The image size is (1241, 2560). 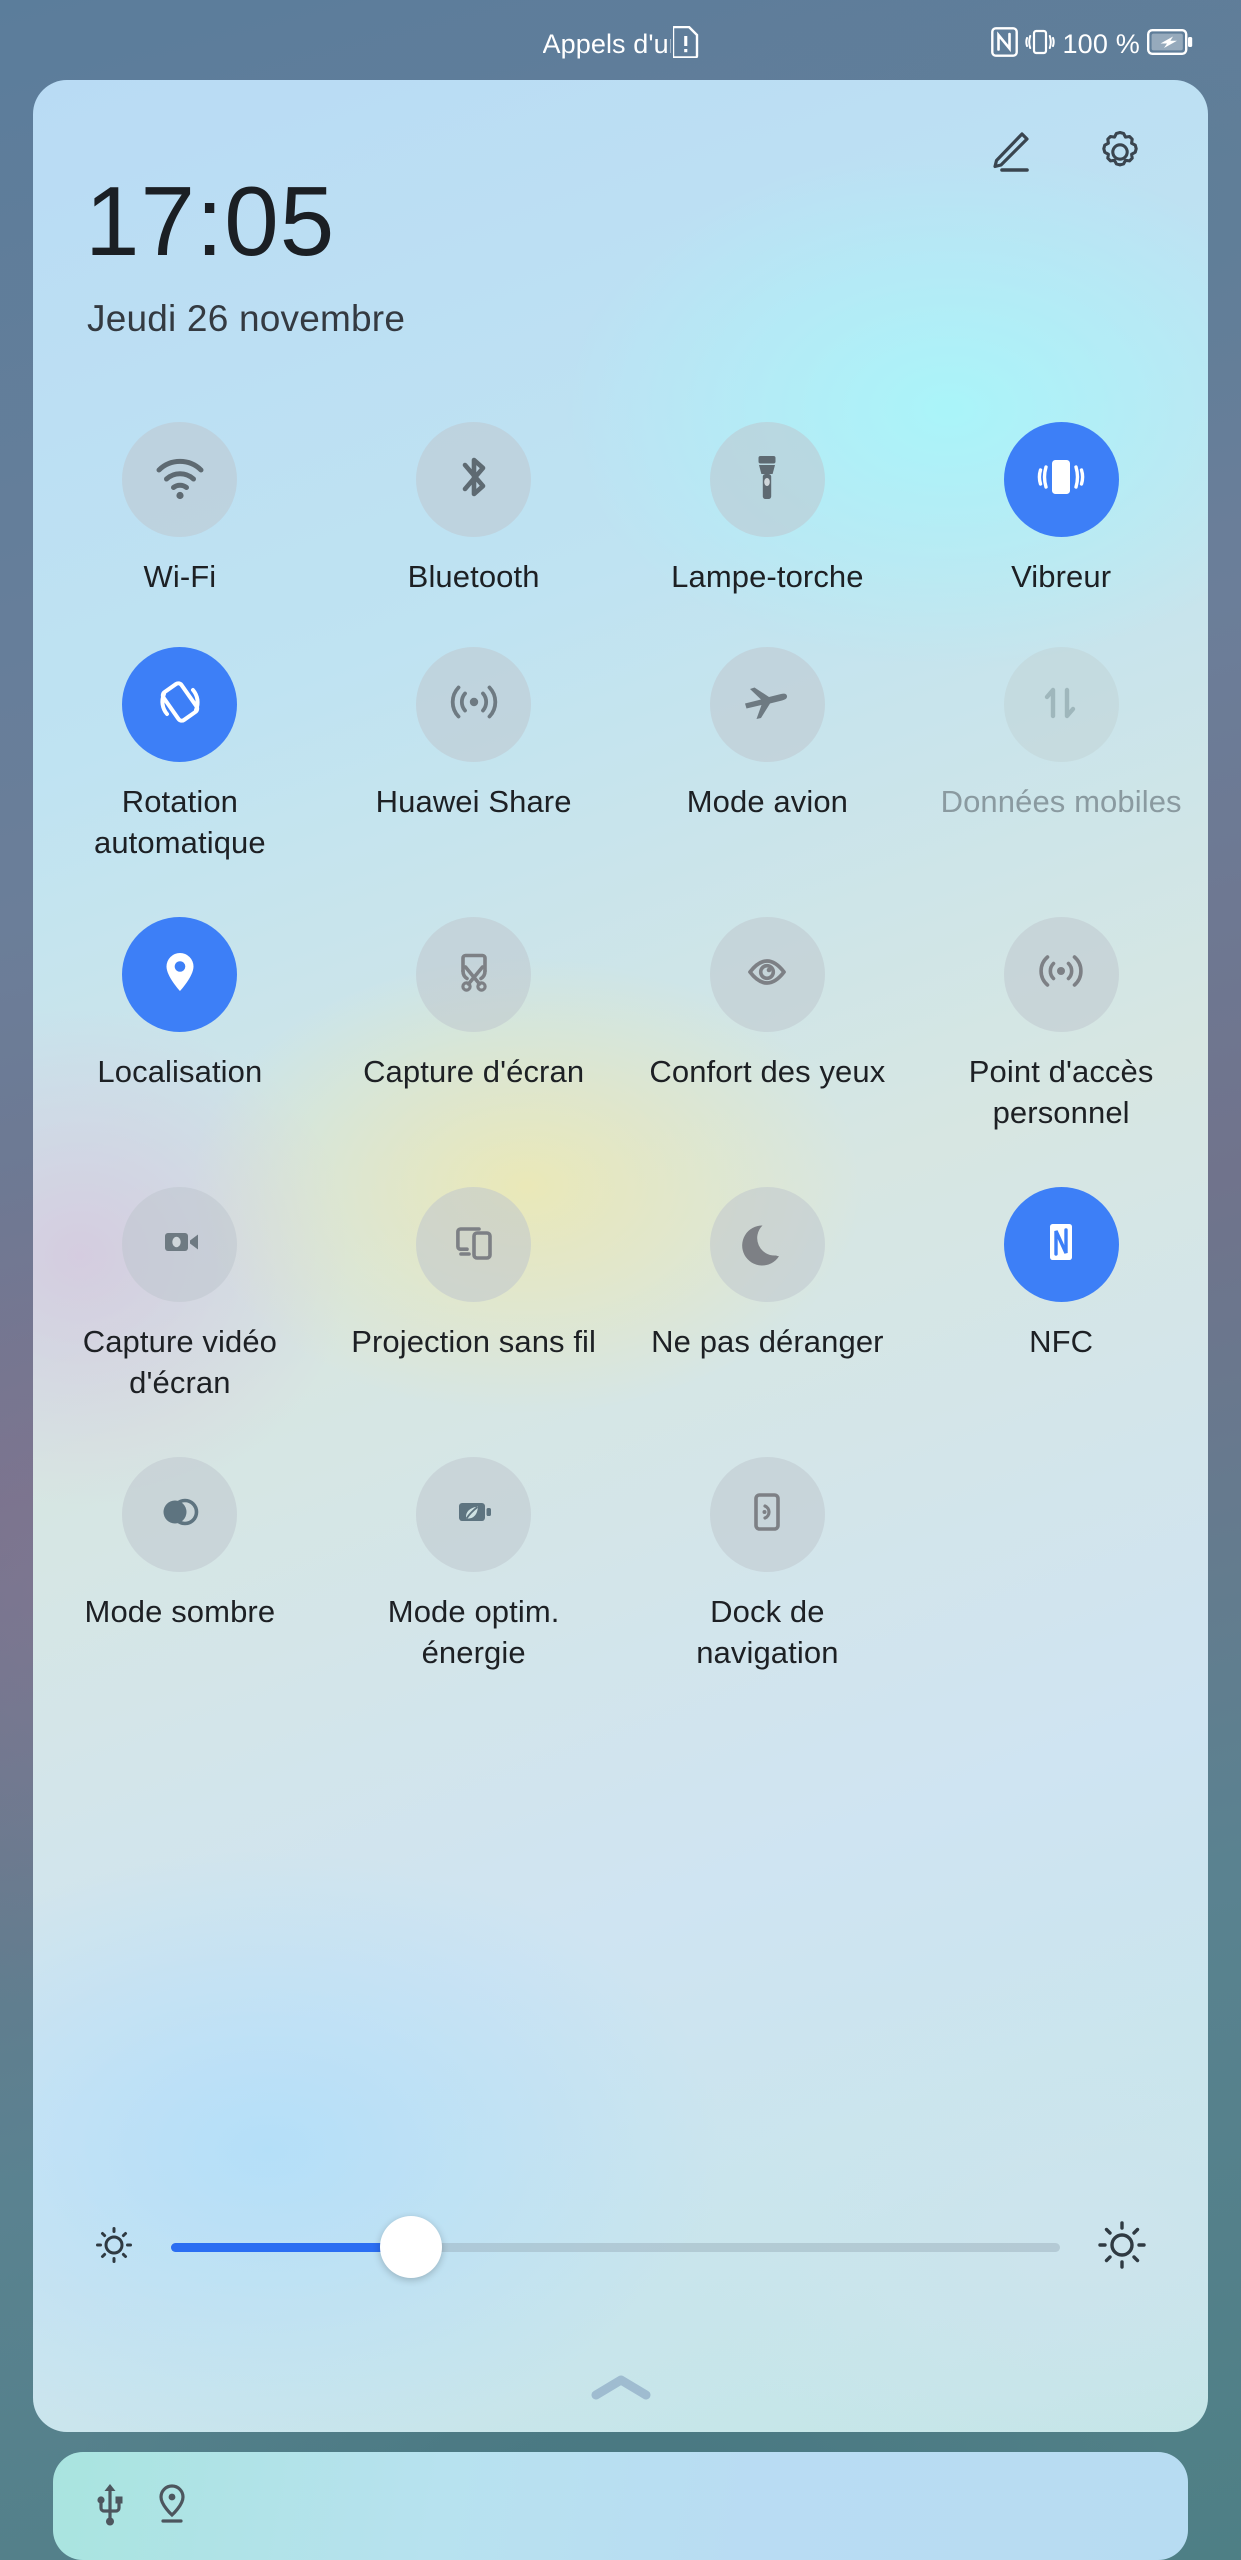 I want to click on toggle-label: Vibreur, so click(x=1061, y=576).